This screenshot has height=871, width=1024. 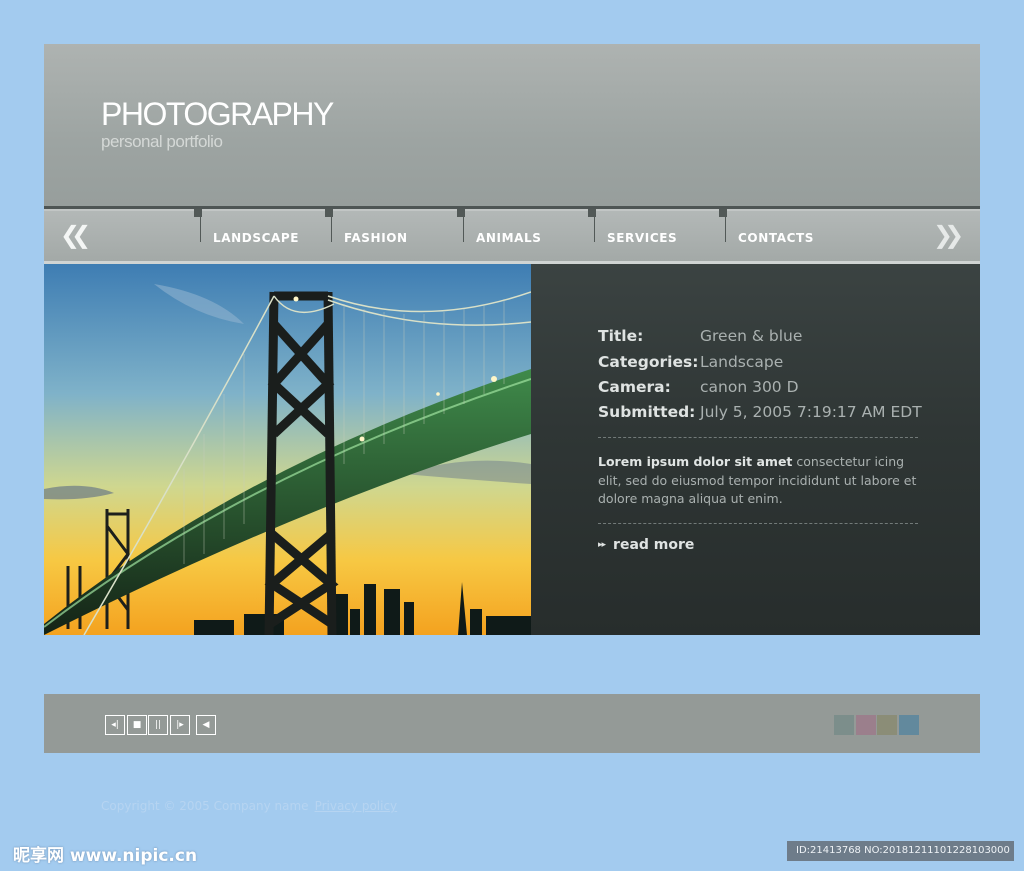 What do you see at coordinates (256, 238) in the screenshot?
I see `nav-label: LANDSCAPE` at bounding box center [256, 238].